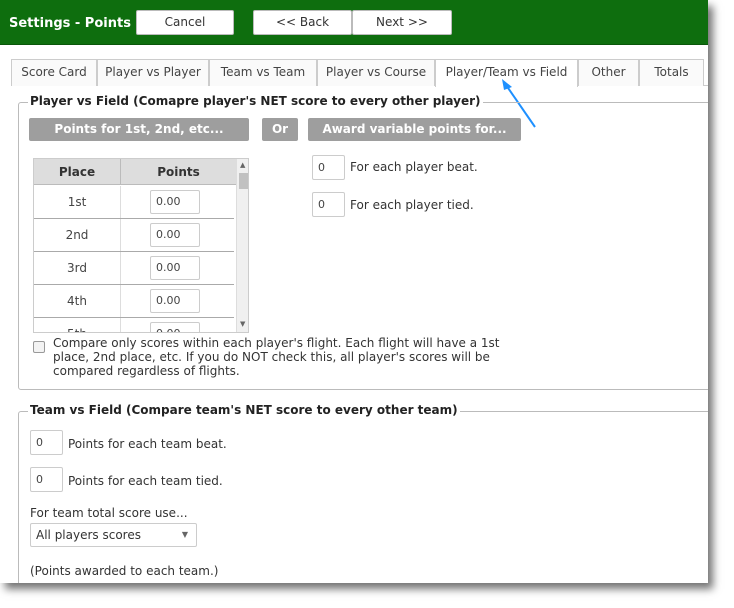 This screenshot has width=734, height=608. I want to click on tab-label: Other, so click(608, 72).